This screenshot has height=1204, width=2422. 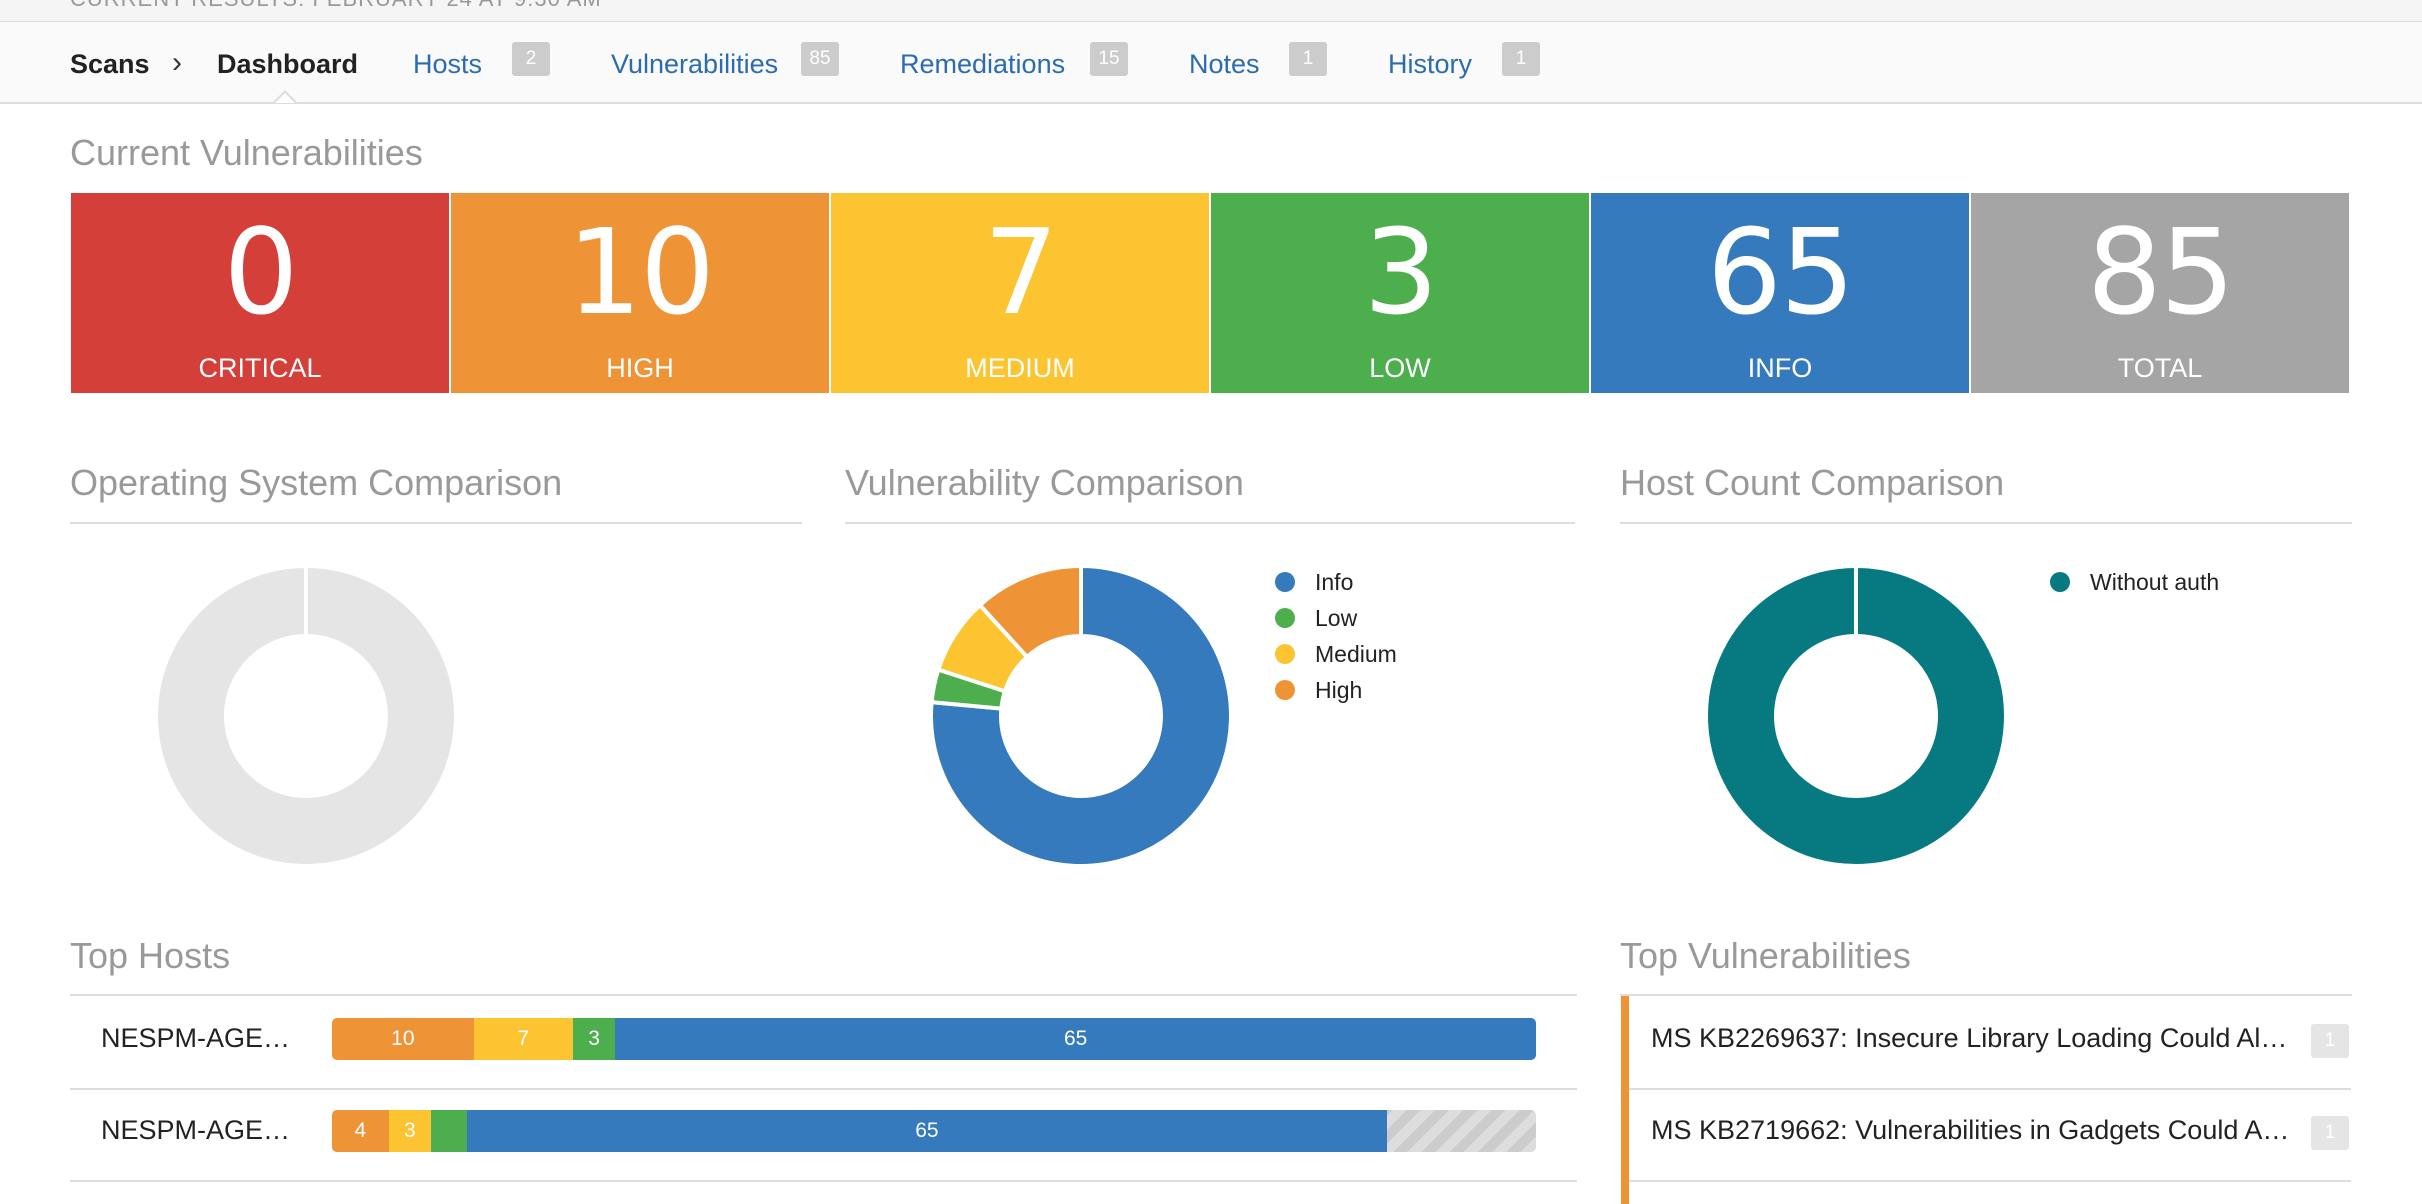 I want to click on tab-notes: Notes, so click(x=1224, y=64).